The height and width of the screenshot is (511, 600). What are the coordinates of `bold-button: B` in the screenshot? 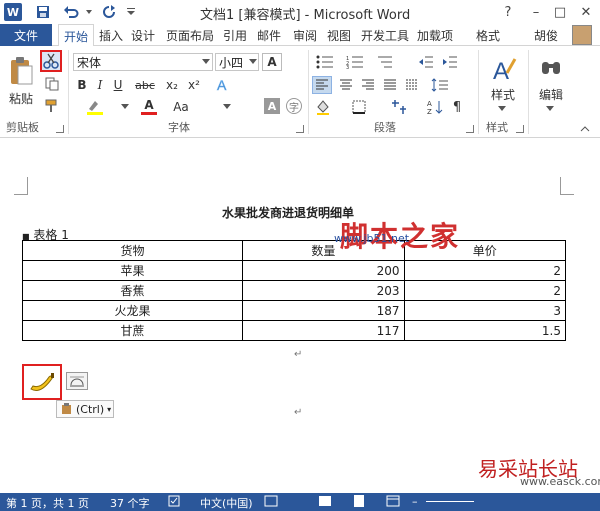 It's located at (82, 85).